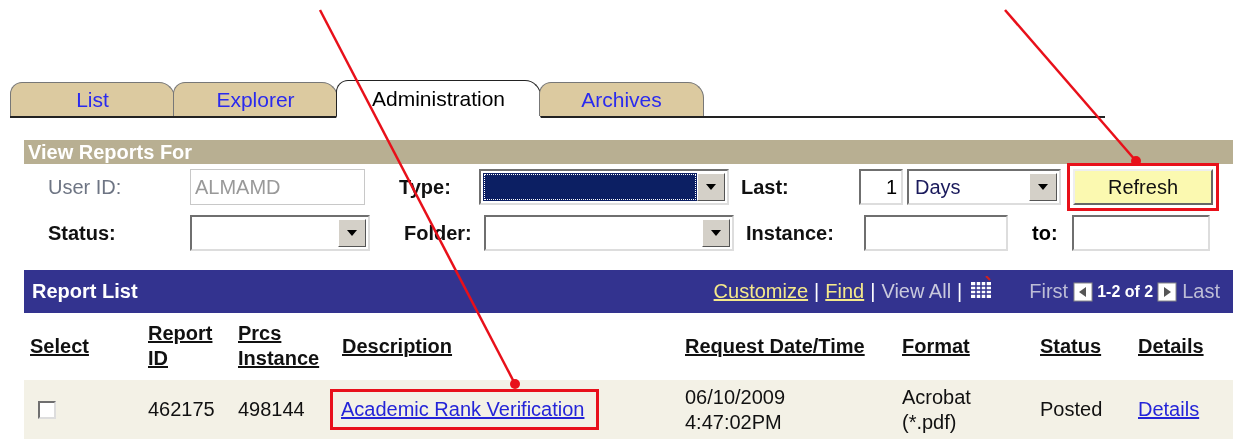  What do you see at coordinates (255, 99) in the screenshot?
I see `tab: Explorer` at bounding box center [255, 99].